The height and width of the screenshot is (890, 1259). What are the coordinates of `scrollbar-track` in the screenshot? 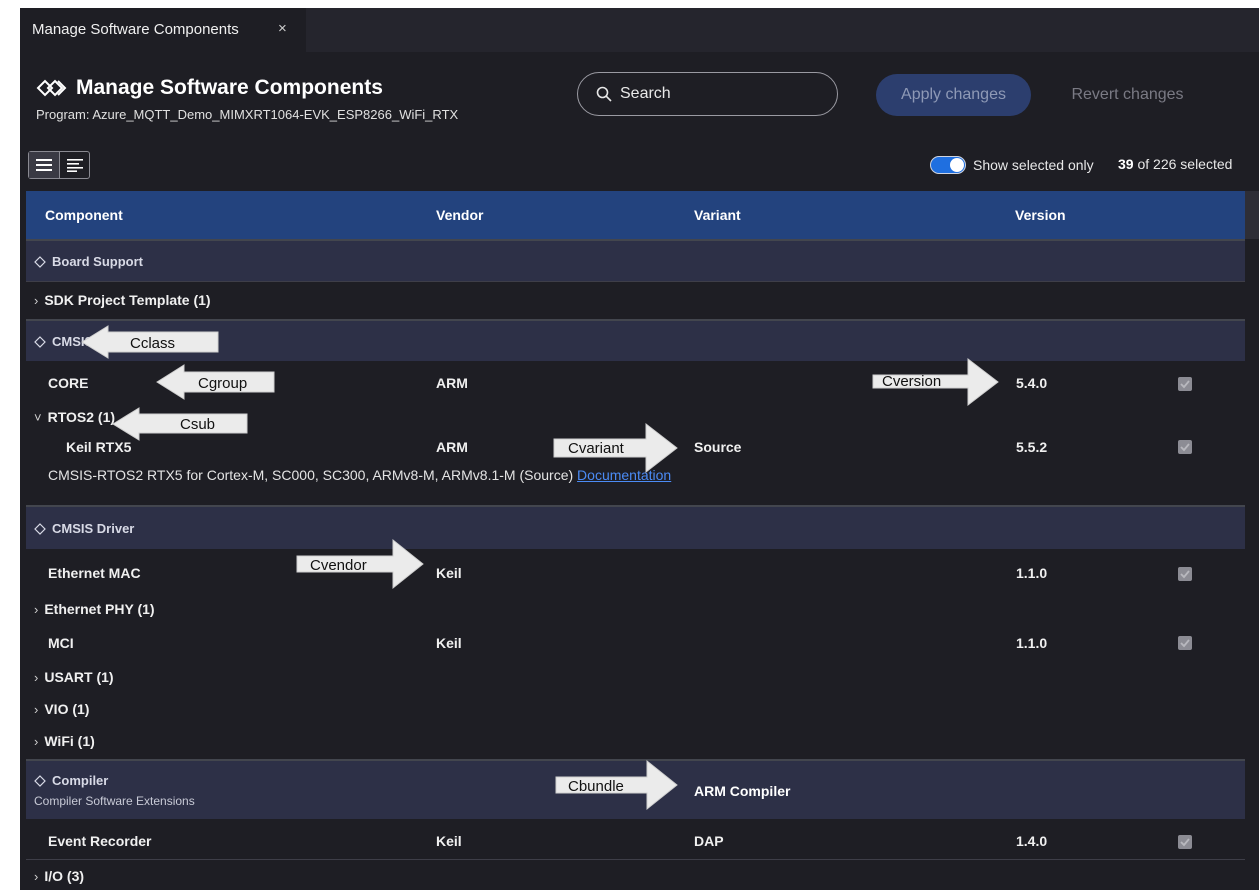 It's located at (1252, 215).